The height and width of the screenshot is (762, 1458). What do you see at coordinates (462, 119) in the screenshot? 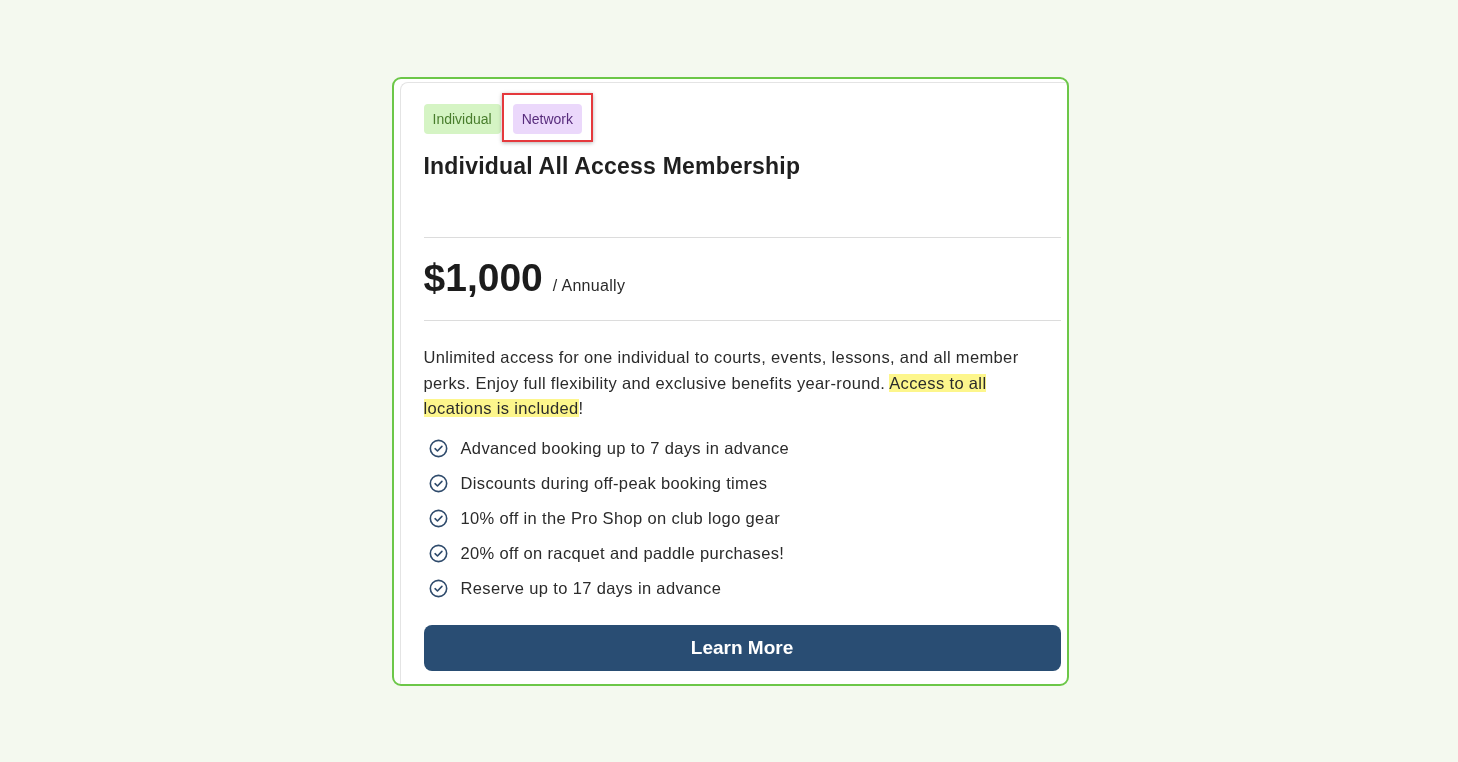
I see `tag: Individual` at bounding box center [462, 119].